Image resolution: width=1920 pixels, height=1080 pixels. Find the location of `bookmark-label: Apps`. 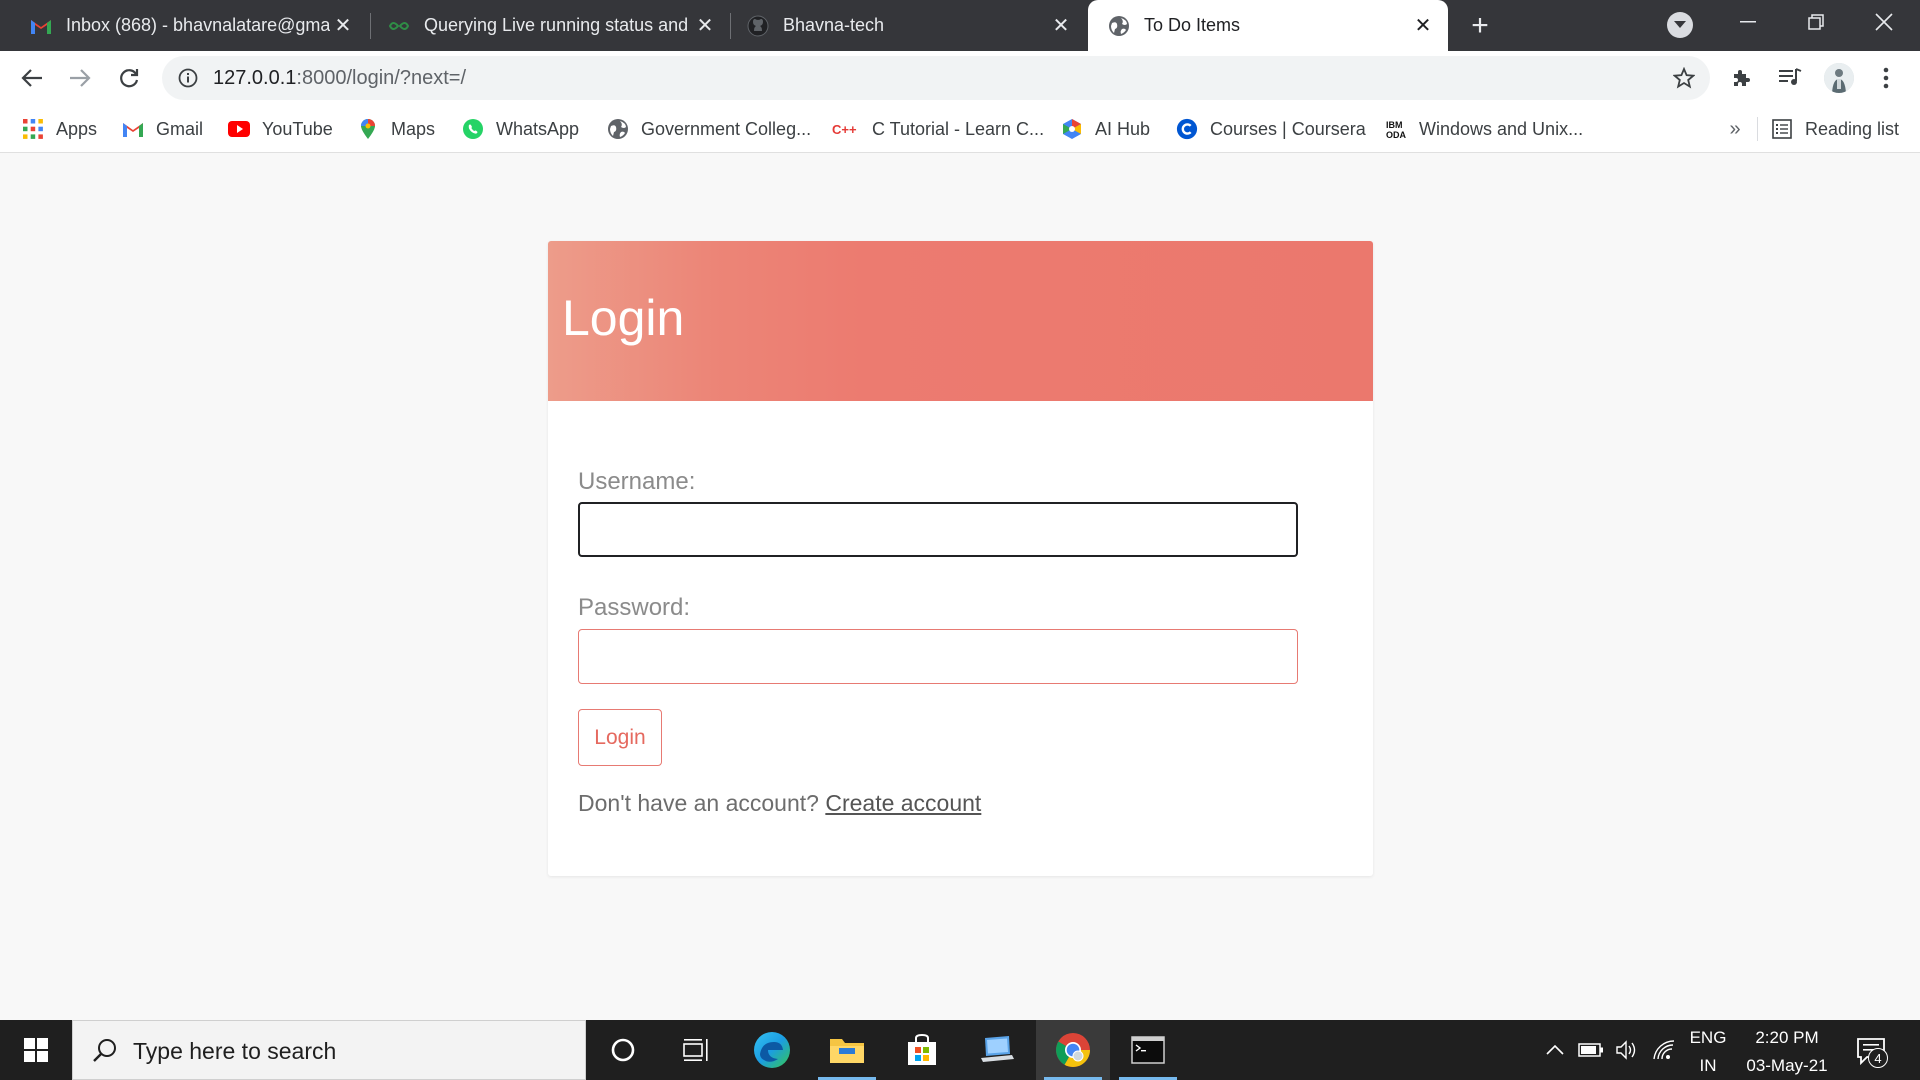

bookmark-label: Apps is located at coordinates (77, 128).